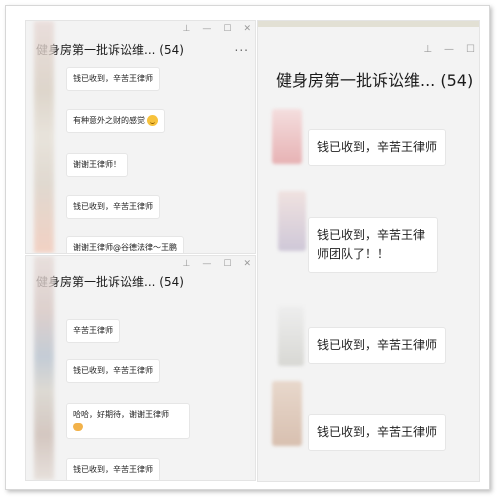 This screenshot has height=497, width=497. I want to click on message-bubble: 钱已收到，辛苦王律师团队了！！, so click(373, 245).